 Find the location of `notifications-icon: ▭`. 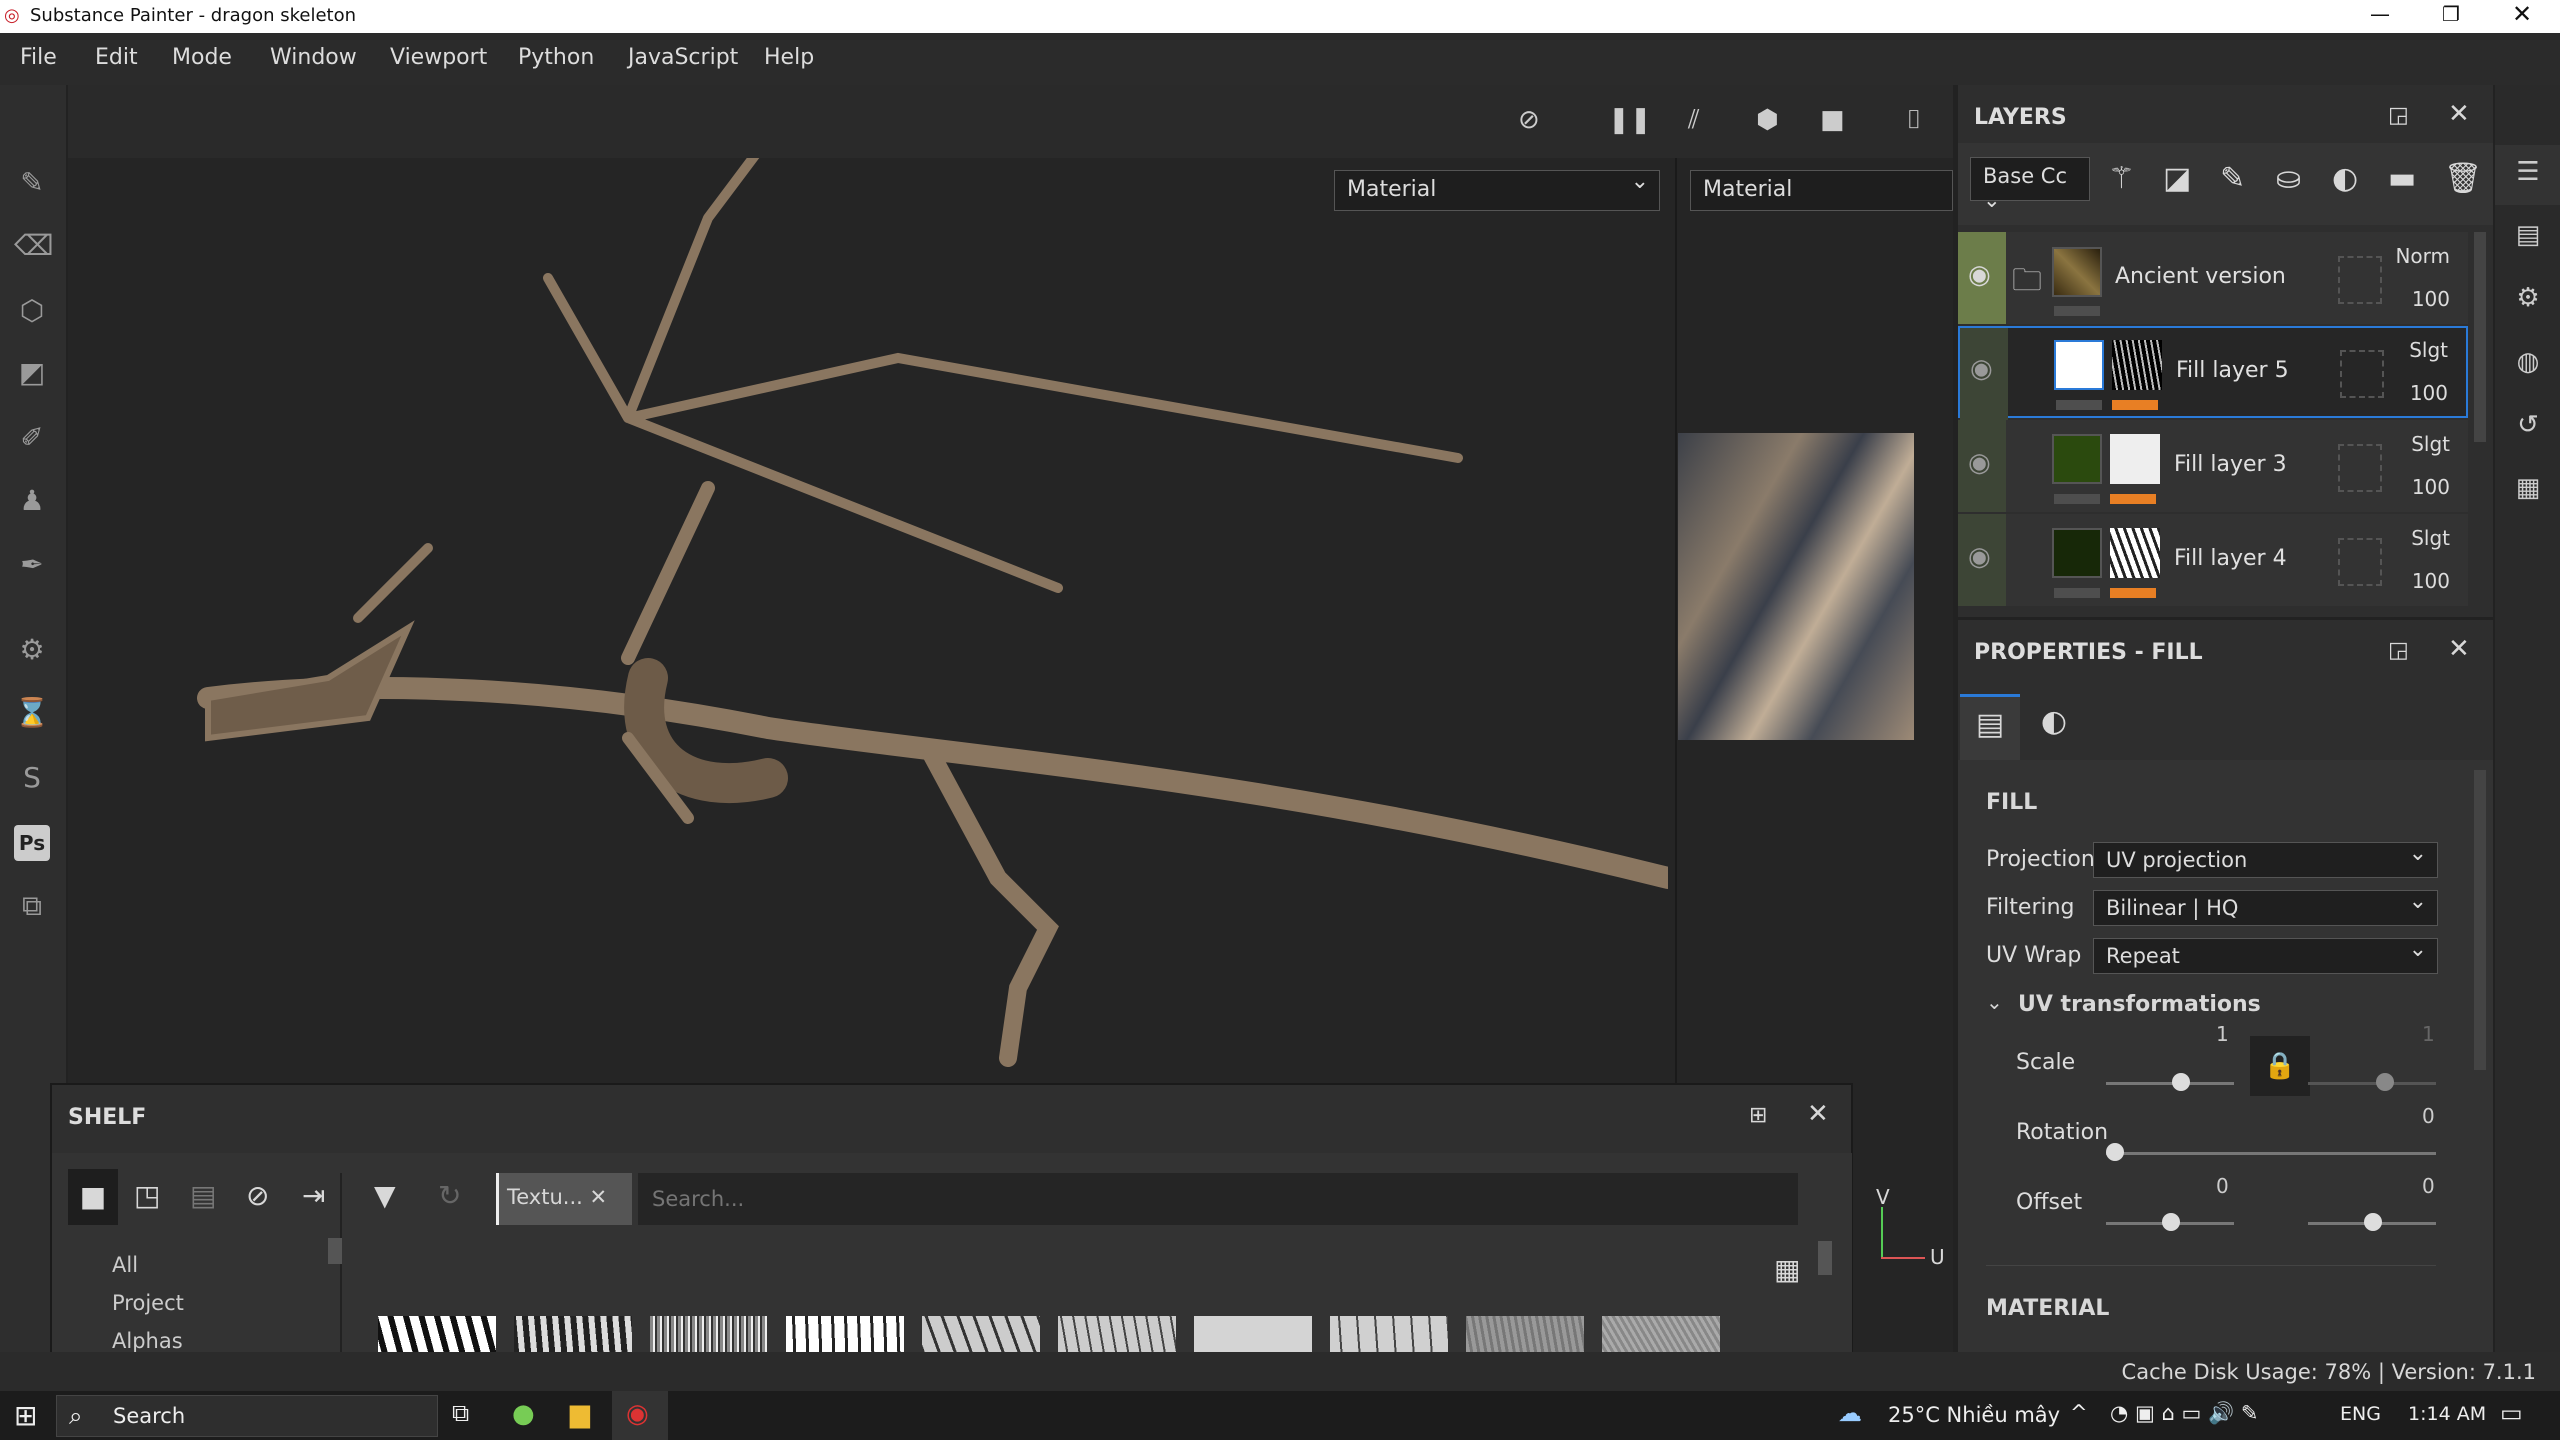

notifications-icon: ▭ is located at coordinates (2511, 1413).